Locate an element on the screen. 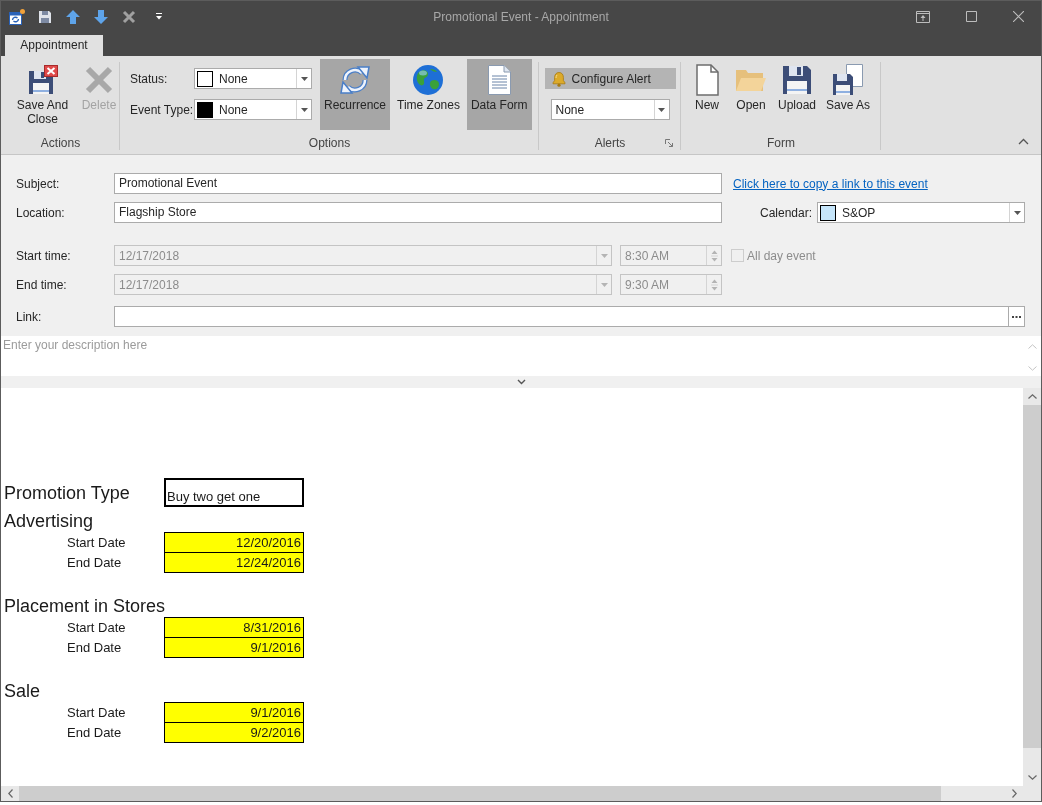 The height and width of the screenshot is (805, 1042). scroll-right-icon is located at coordinates (1014, 793).